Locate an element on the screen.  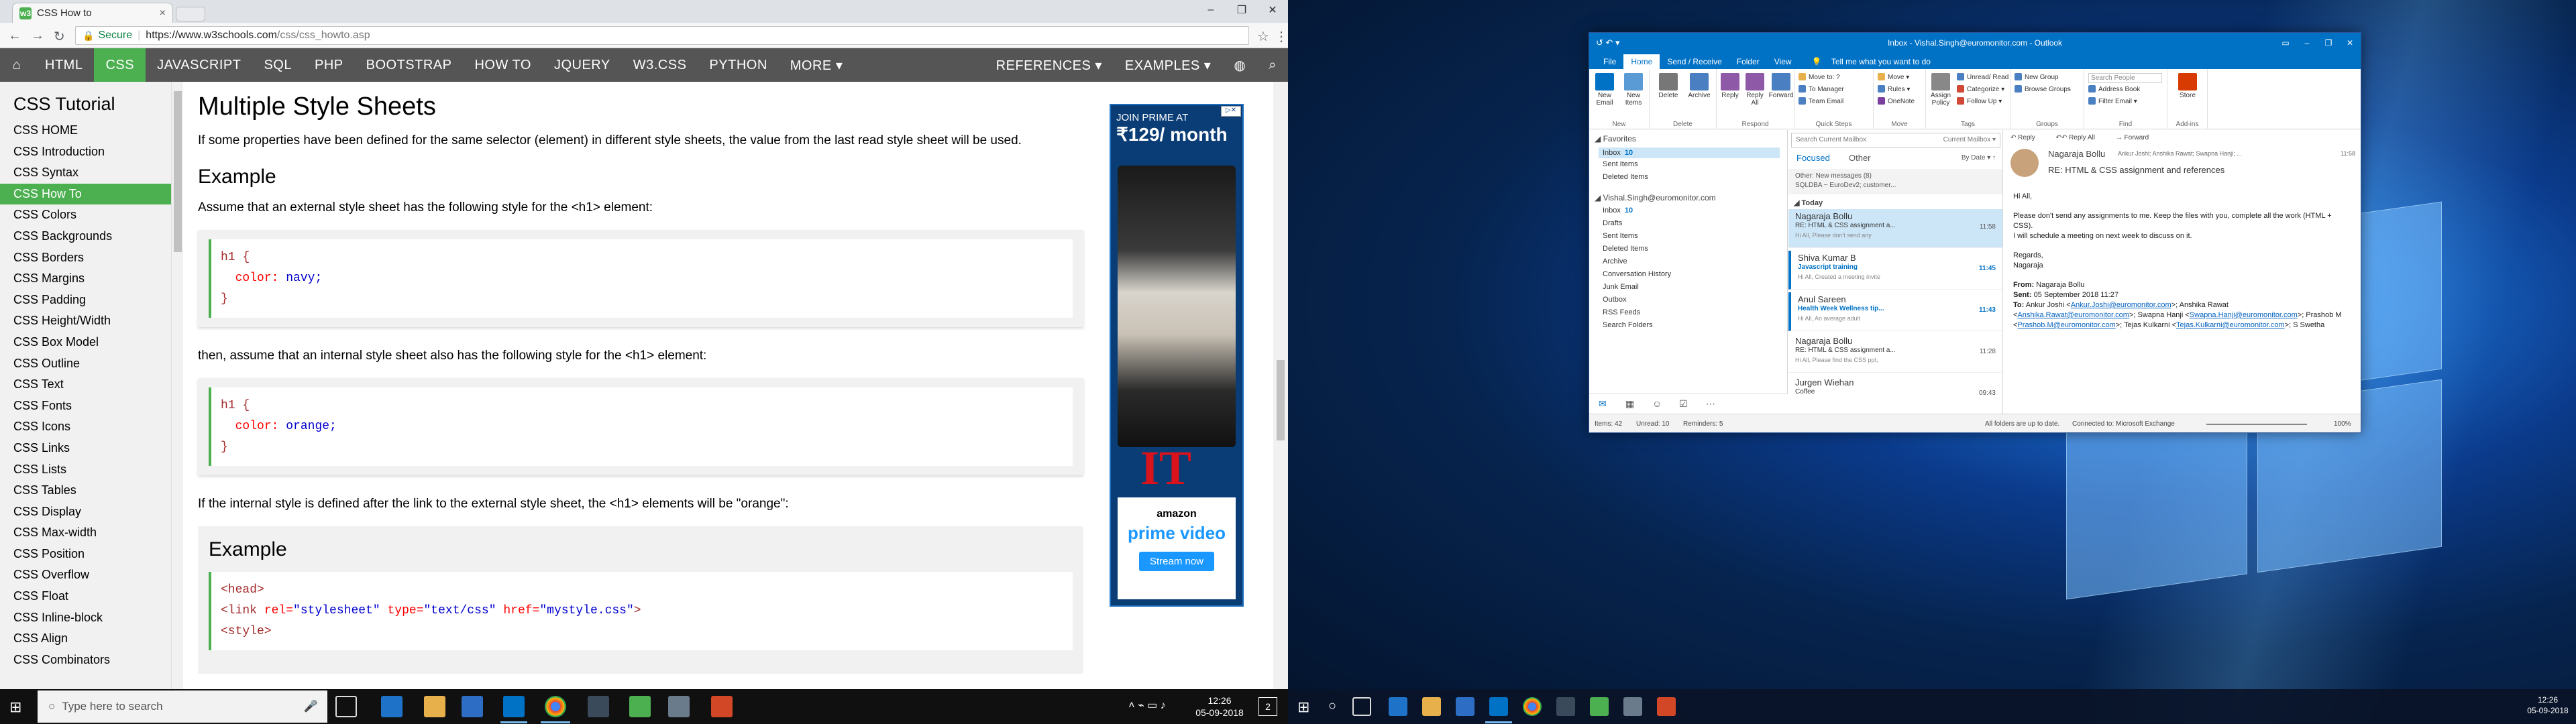
maximize-icon: ❐ is located at coordinates (1241, 10).